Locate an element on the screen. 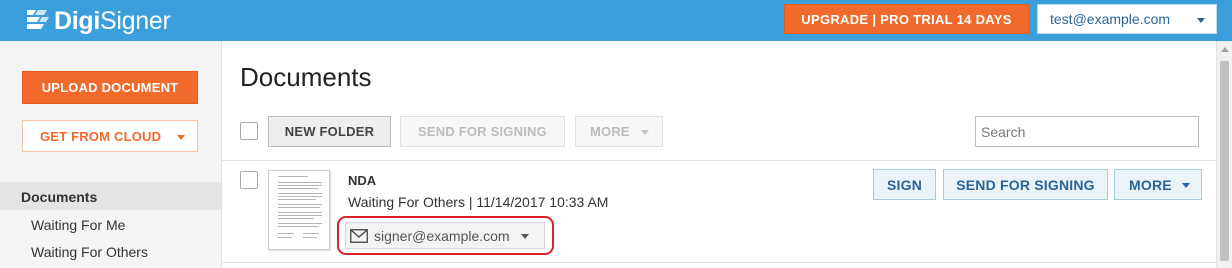  sidebar-item-waiting-for-me: Waiting For Me is located at coordinates (78, 225).